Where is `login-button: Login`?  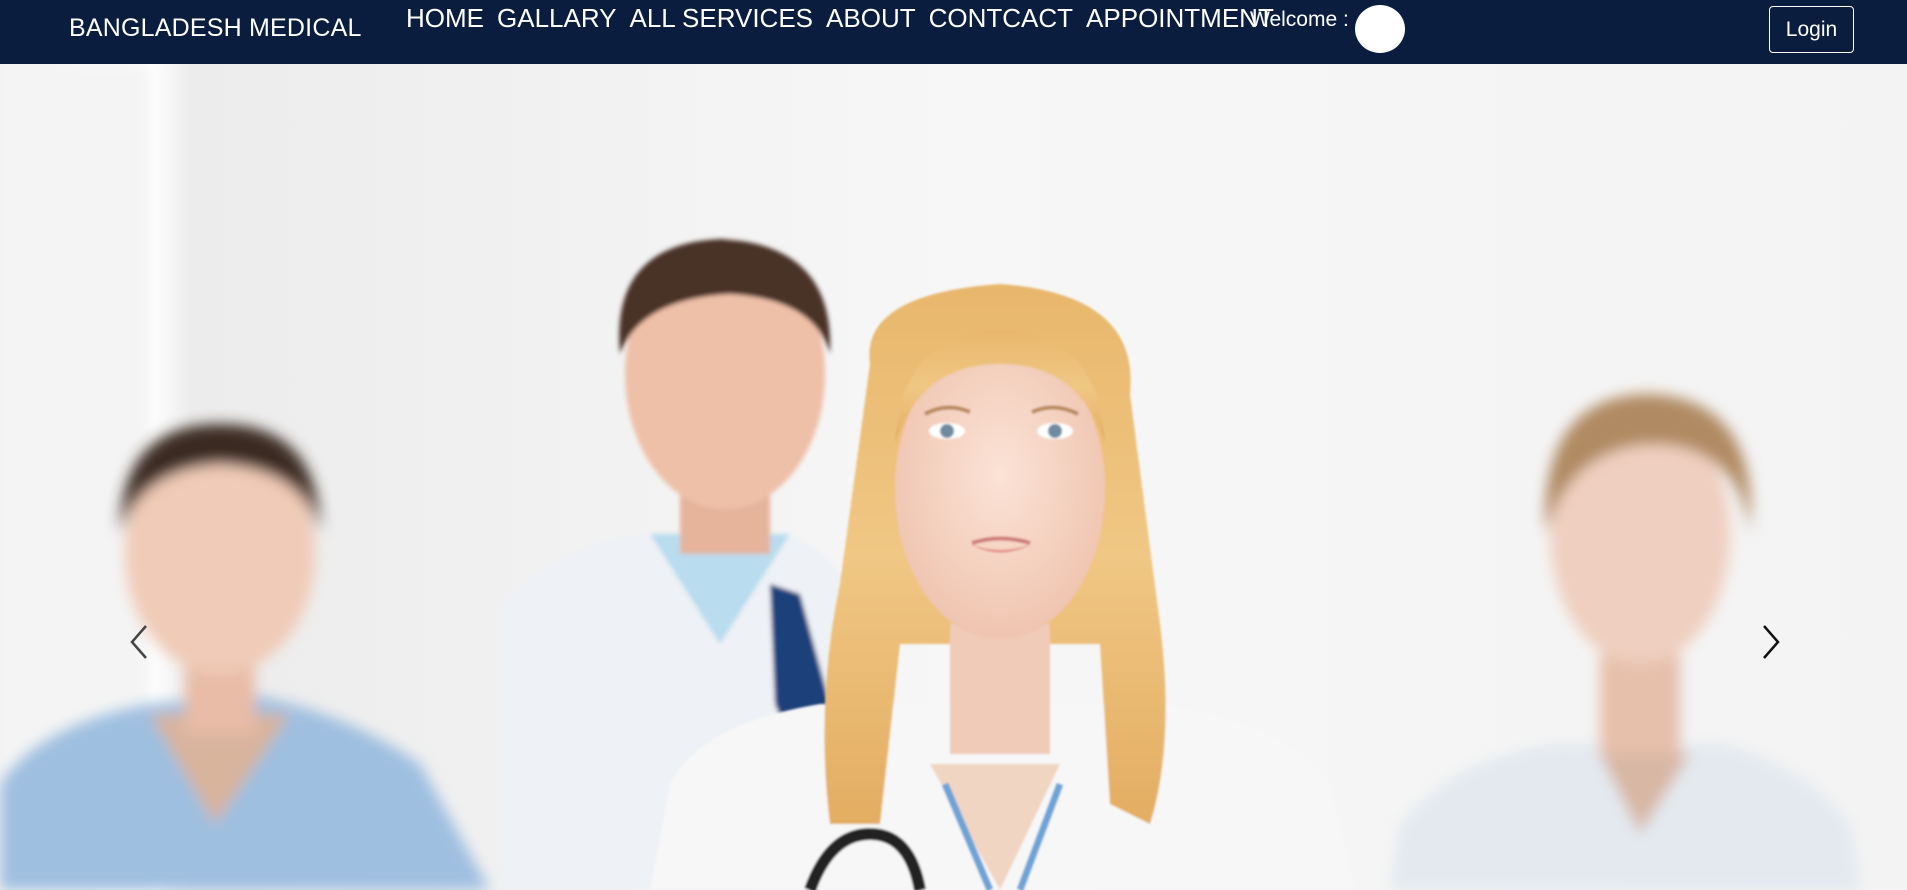 login-button: Login is located at coordinates (1811, 29).